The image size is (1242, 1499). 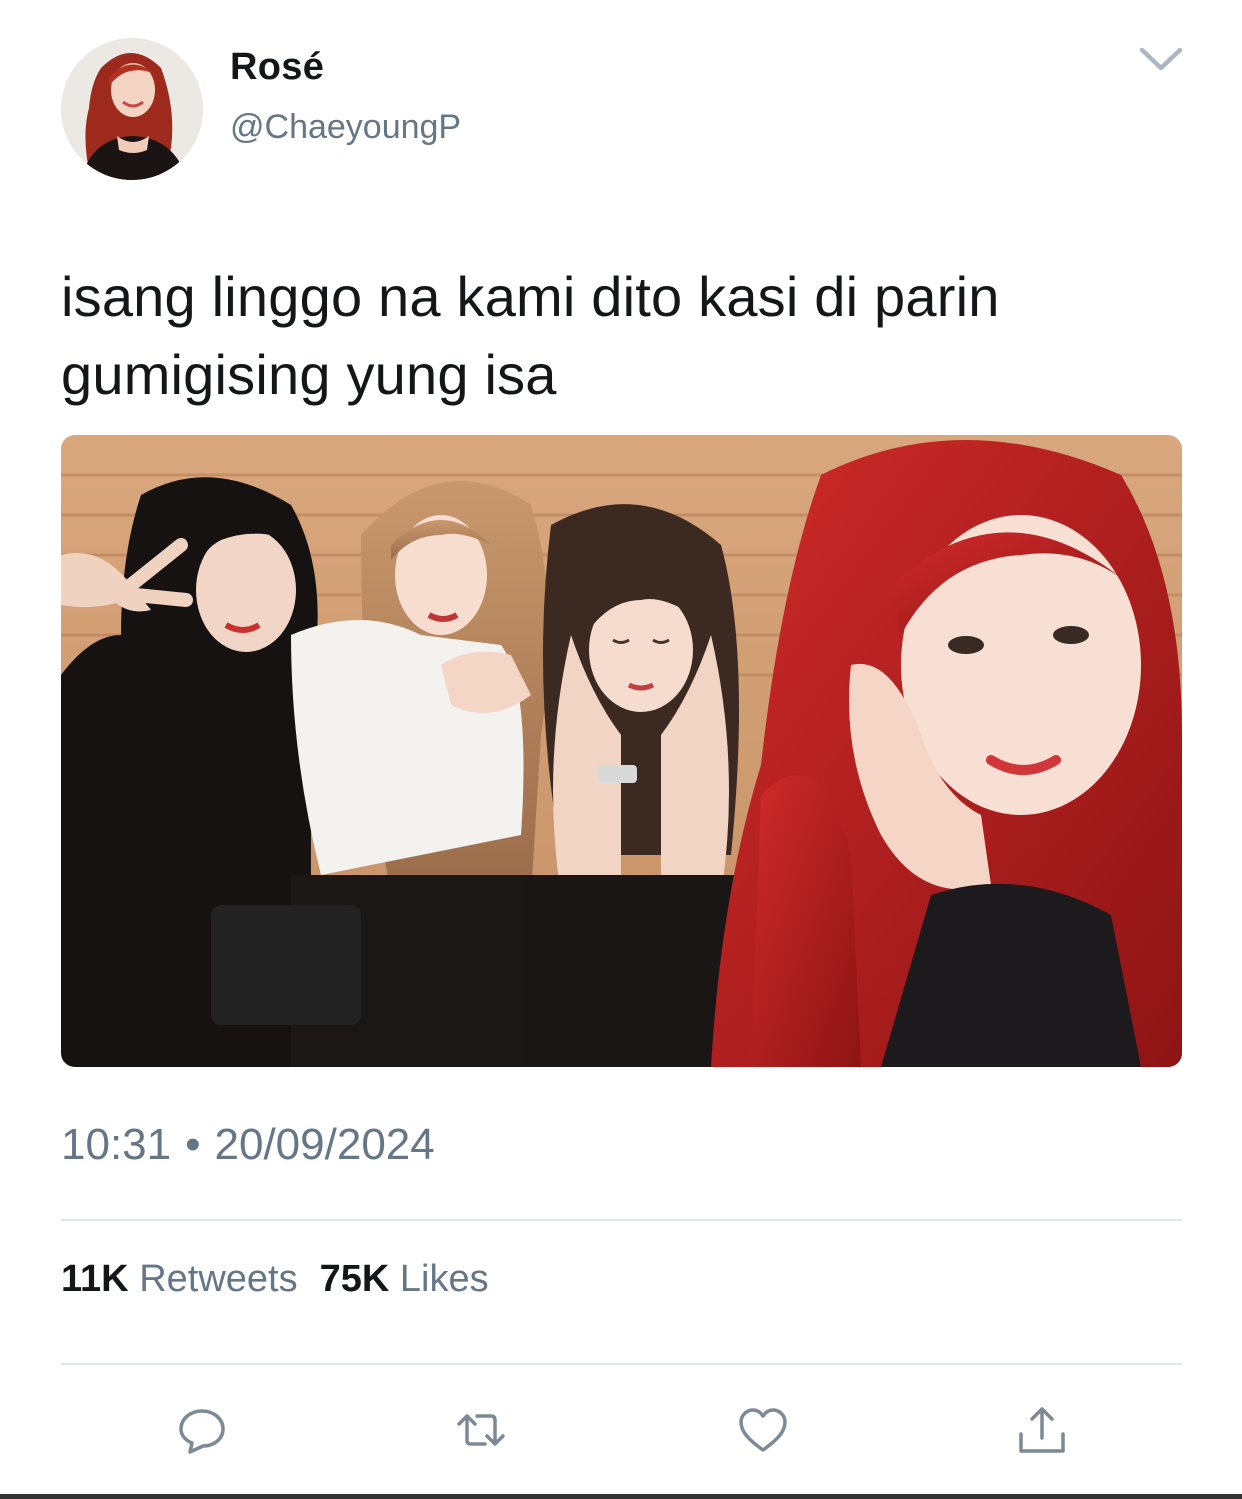 I want to click on display-name: Rosé, so click(x=277, y=67).